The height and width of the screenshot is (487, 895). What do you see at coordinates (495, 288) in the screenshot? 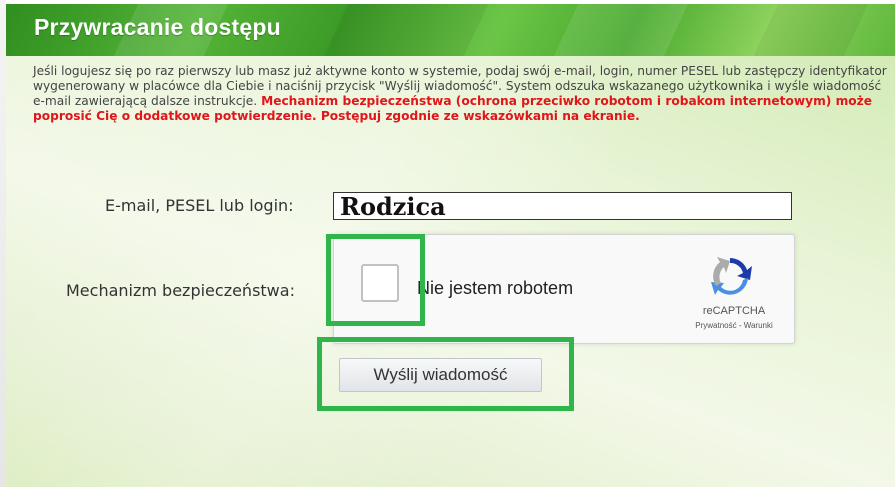
I see `recaptcha-checkbox-label: Nie jestem robotem` at bounding box center [495, 288].